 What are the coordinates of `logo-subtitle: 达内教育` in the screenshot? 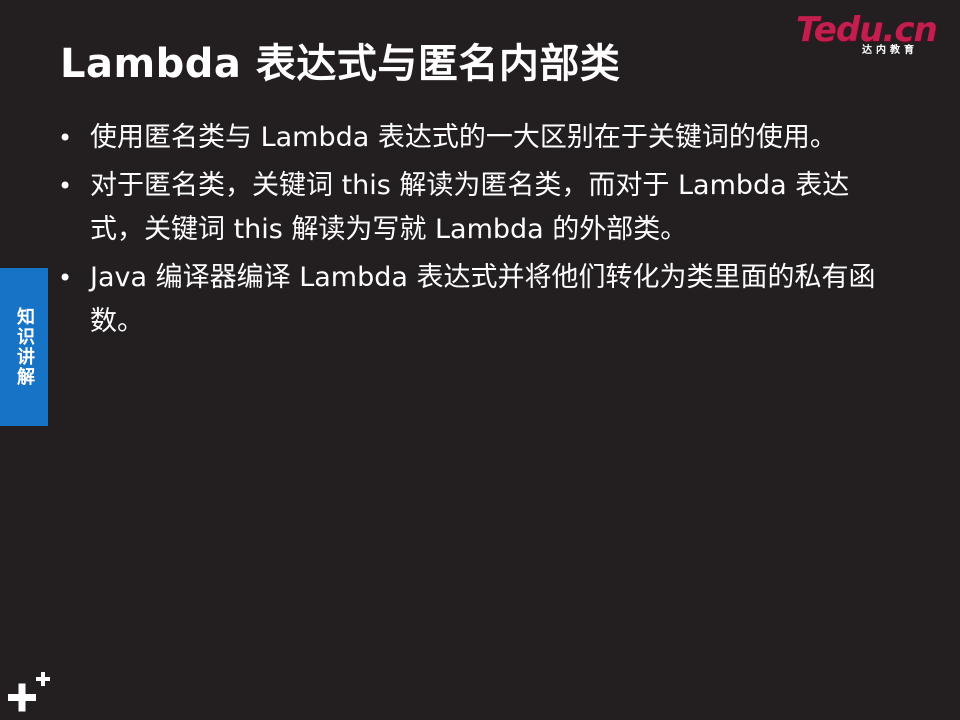 It's located at (890, 50).